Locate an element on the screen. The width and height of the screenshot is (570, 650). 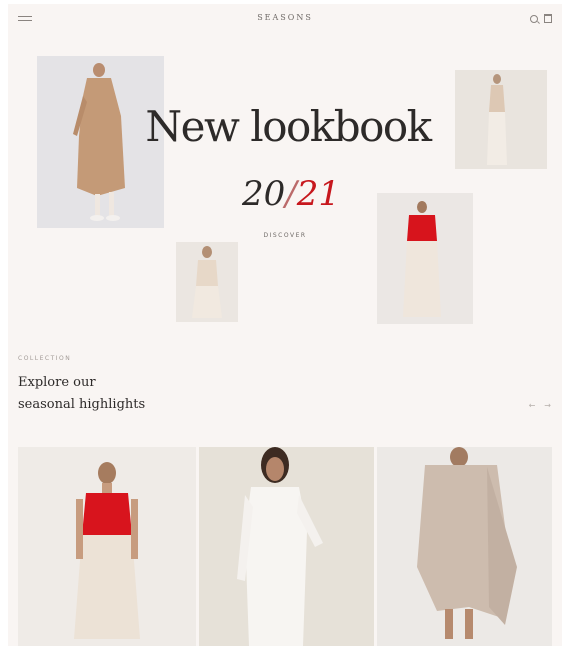
product-card-knit-cardigan is located at coordinates (464, 546).